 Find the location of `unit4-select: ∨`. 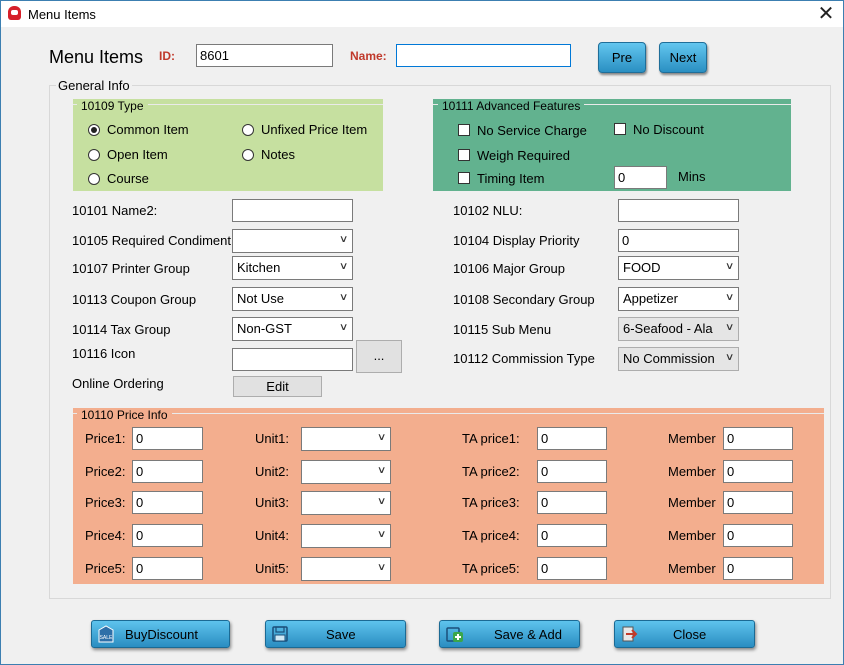

unit4-select: ∨ is located at coordinates (346, 536).